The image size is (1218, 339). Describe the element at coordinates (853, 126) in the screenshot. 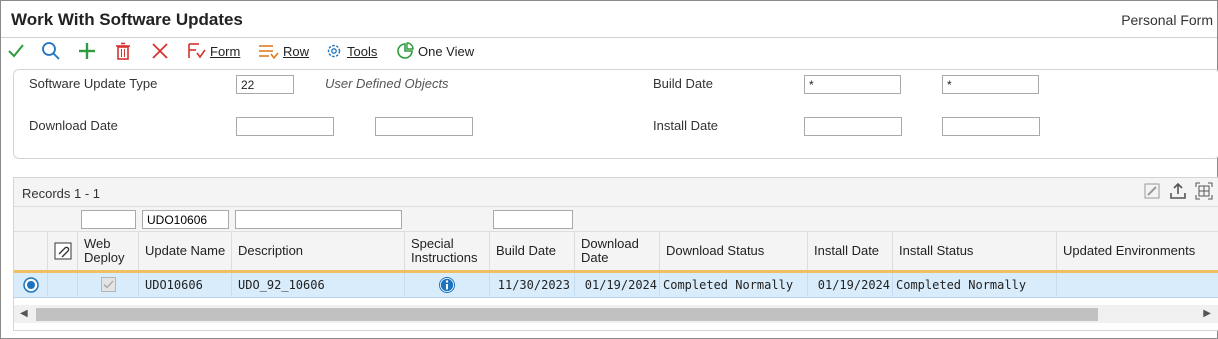

I see `install-date-from-input` at that location.